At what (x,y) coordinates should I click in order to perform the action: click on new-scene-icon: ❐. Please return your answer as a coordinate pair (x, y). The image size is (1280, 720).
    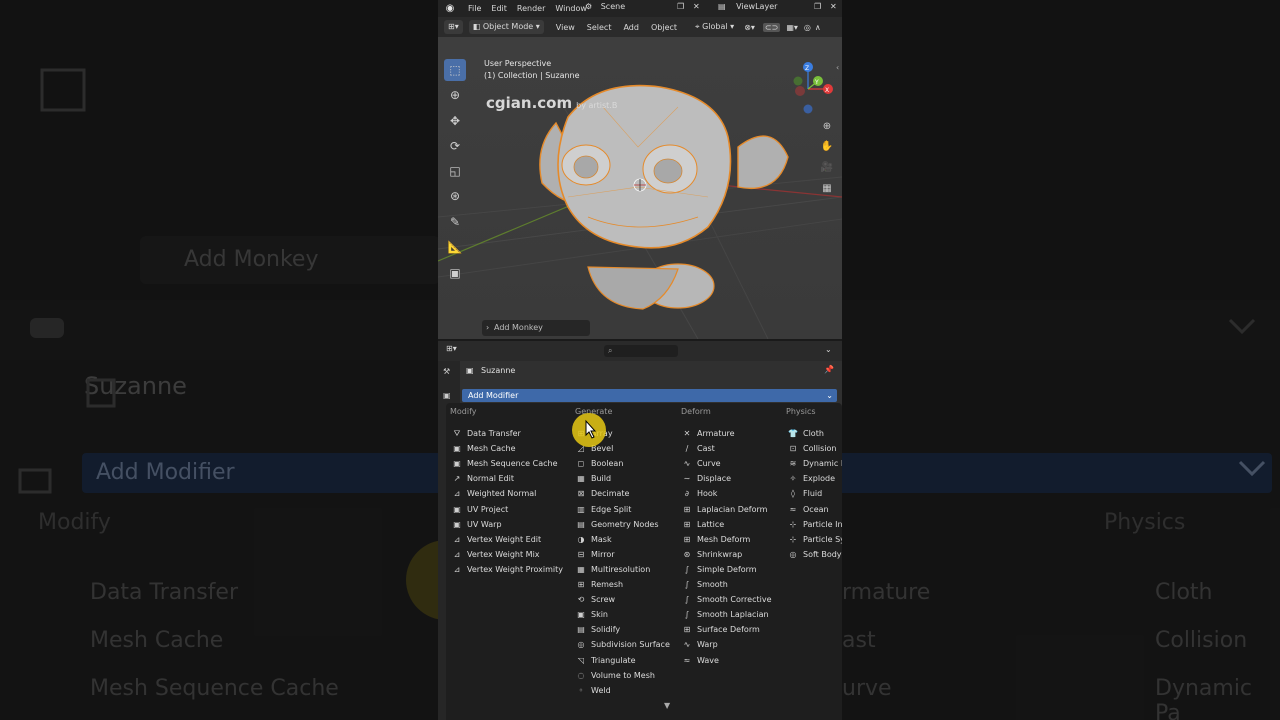
    Looking at the image, I should click on (680, 6).